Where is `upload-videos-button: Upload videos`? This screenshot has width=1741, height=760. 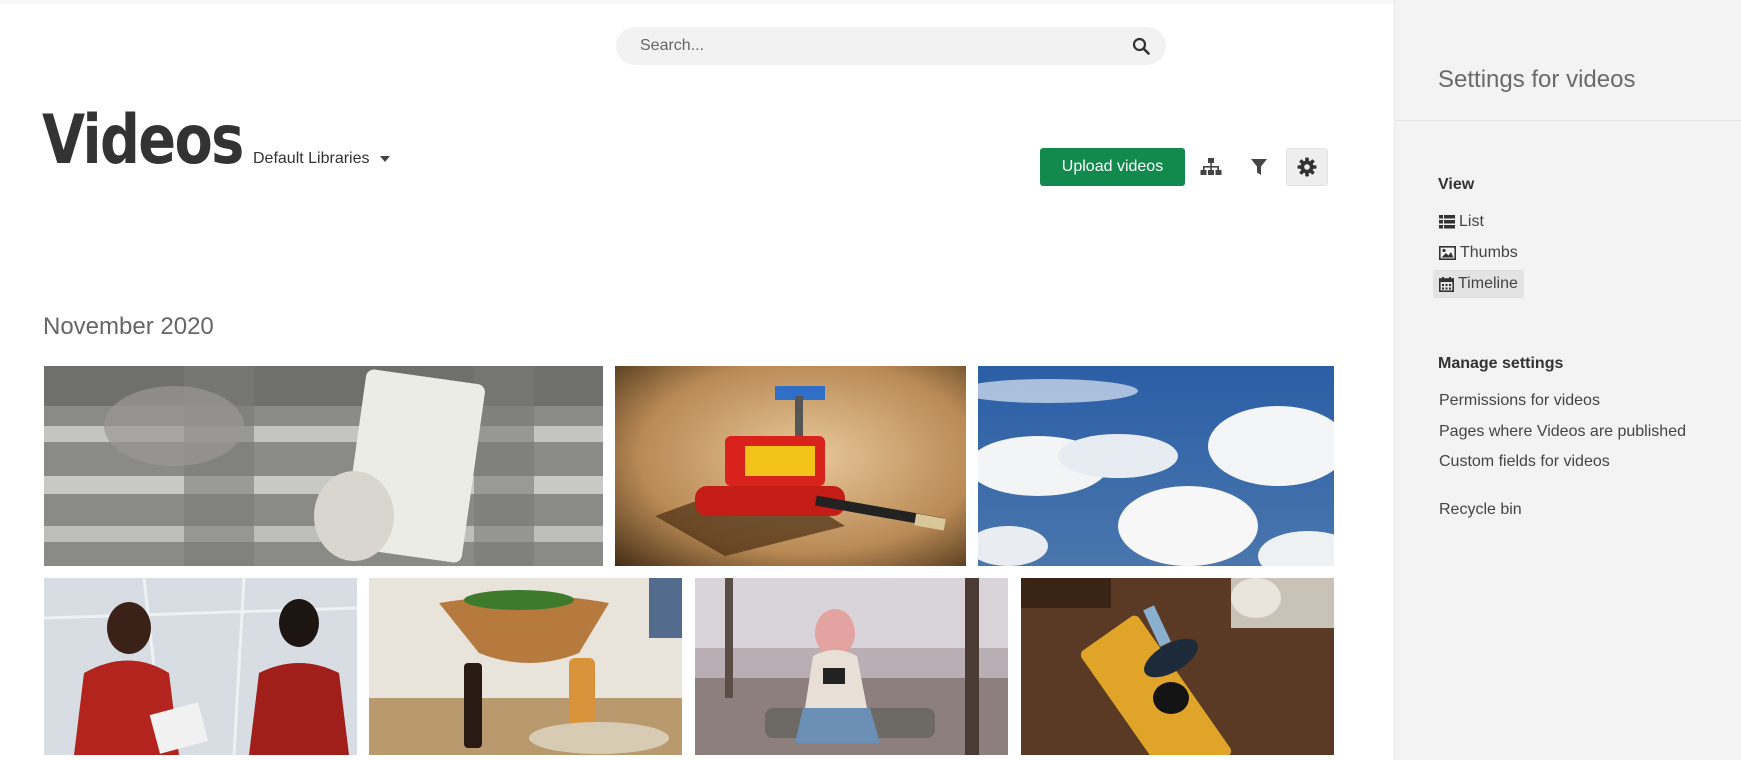
upload-videos-button: Upload videos is located at coordinates (1112, 167).